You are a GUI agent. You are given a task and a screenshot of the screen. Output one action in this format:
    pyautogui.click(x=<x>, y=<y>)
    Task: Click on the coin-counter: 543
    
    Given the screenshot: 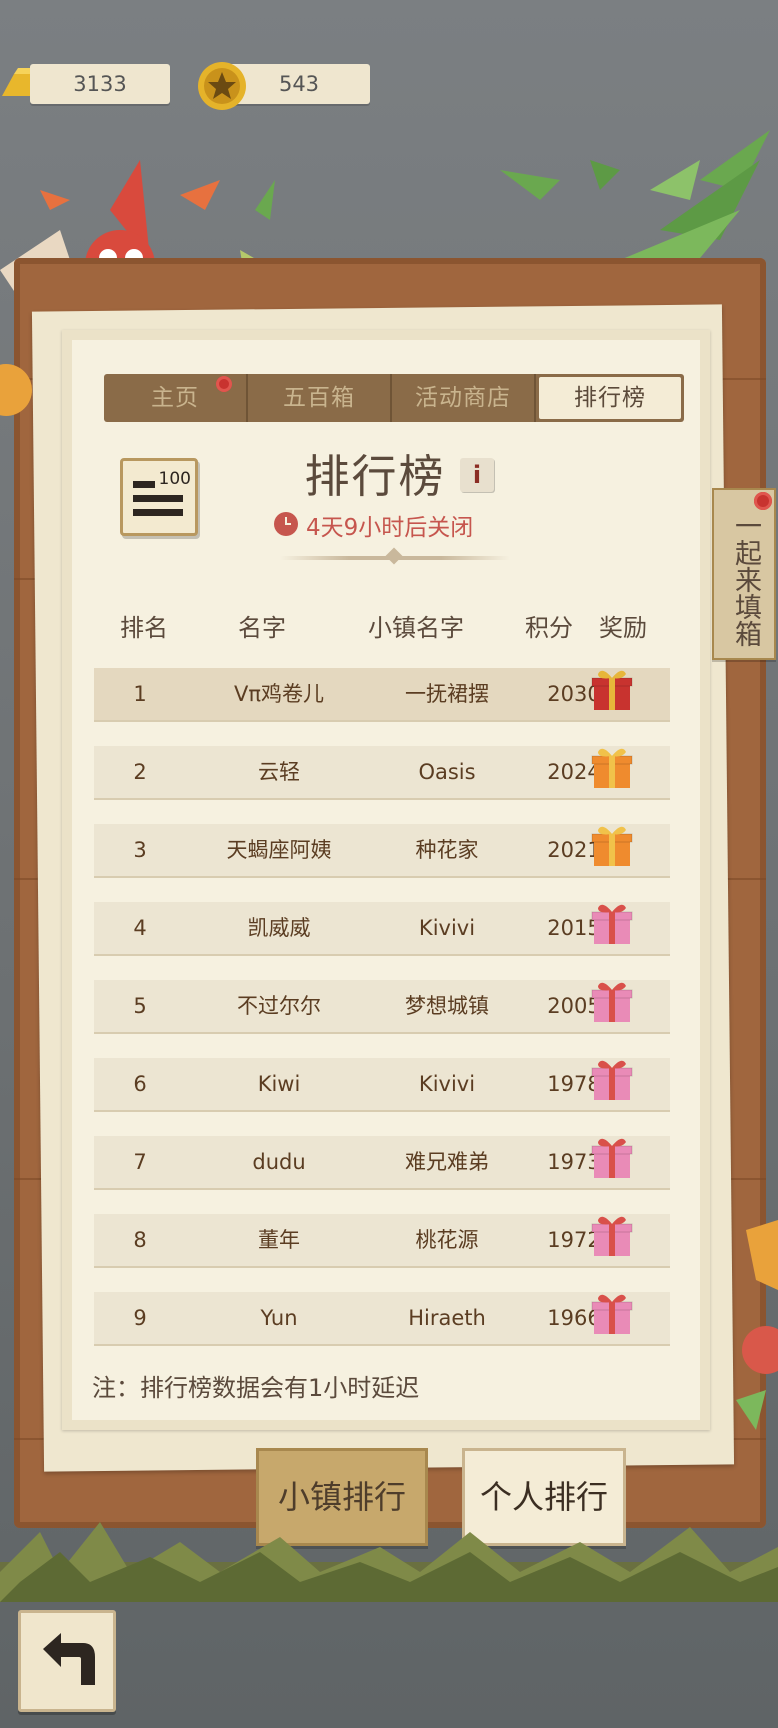 What is the action you would take?
    pyautogui.click(x=299, y=84)
    